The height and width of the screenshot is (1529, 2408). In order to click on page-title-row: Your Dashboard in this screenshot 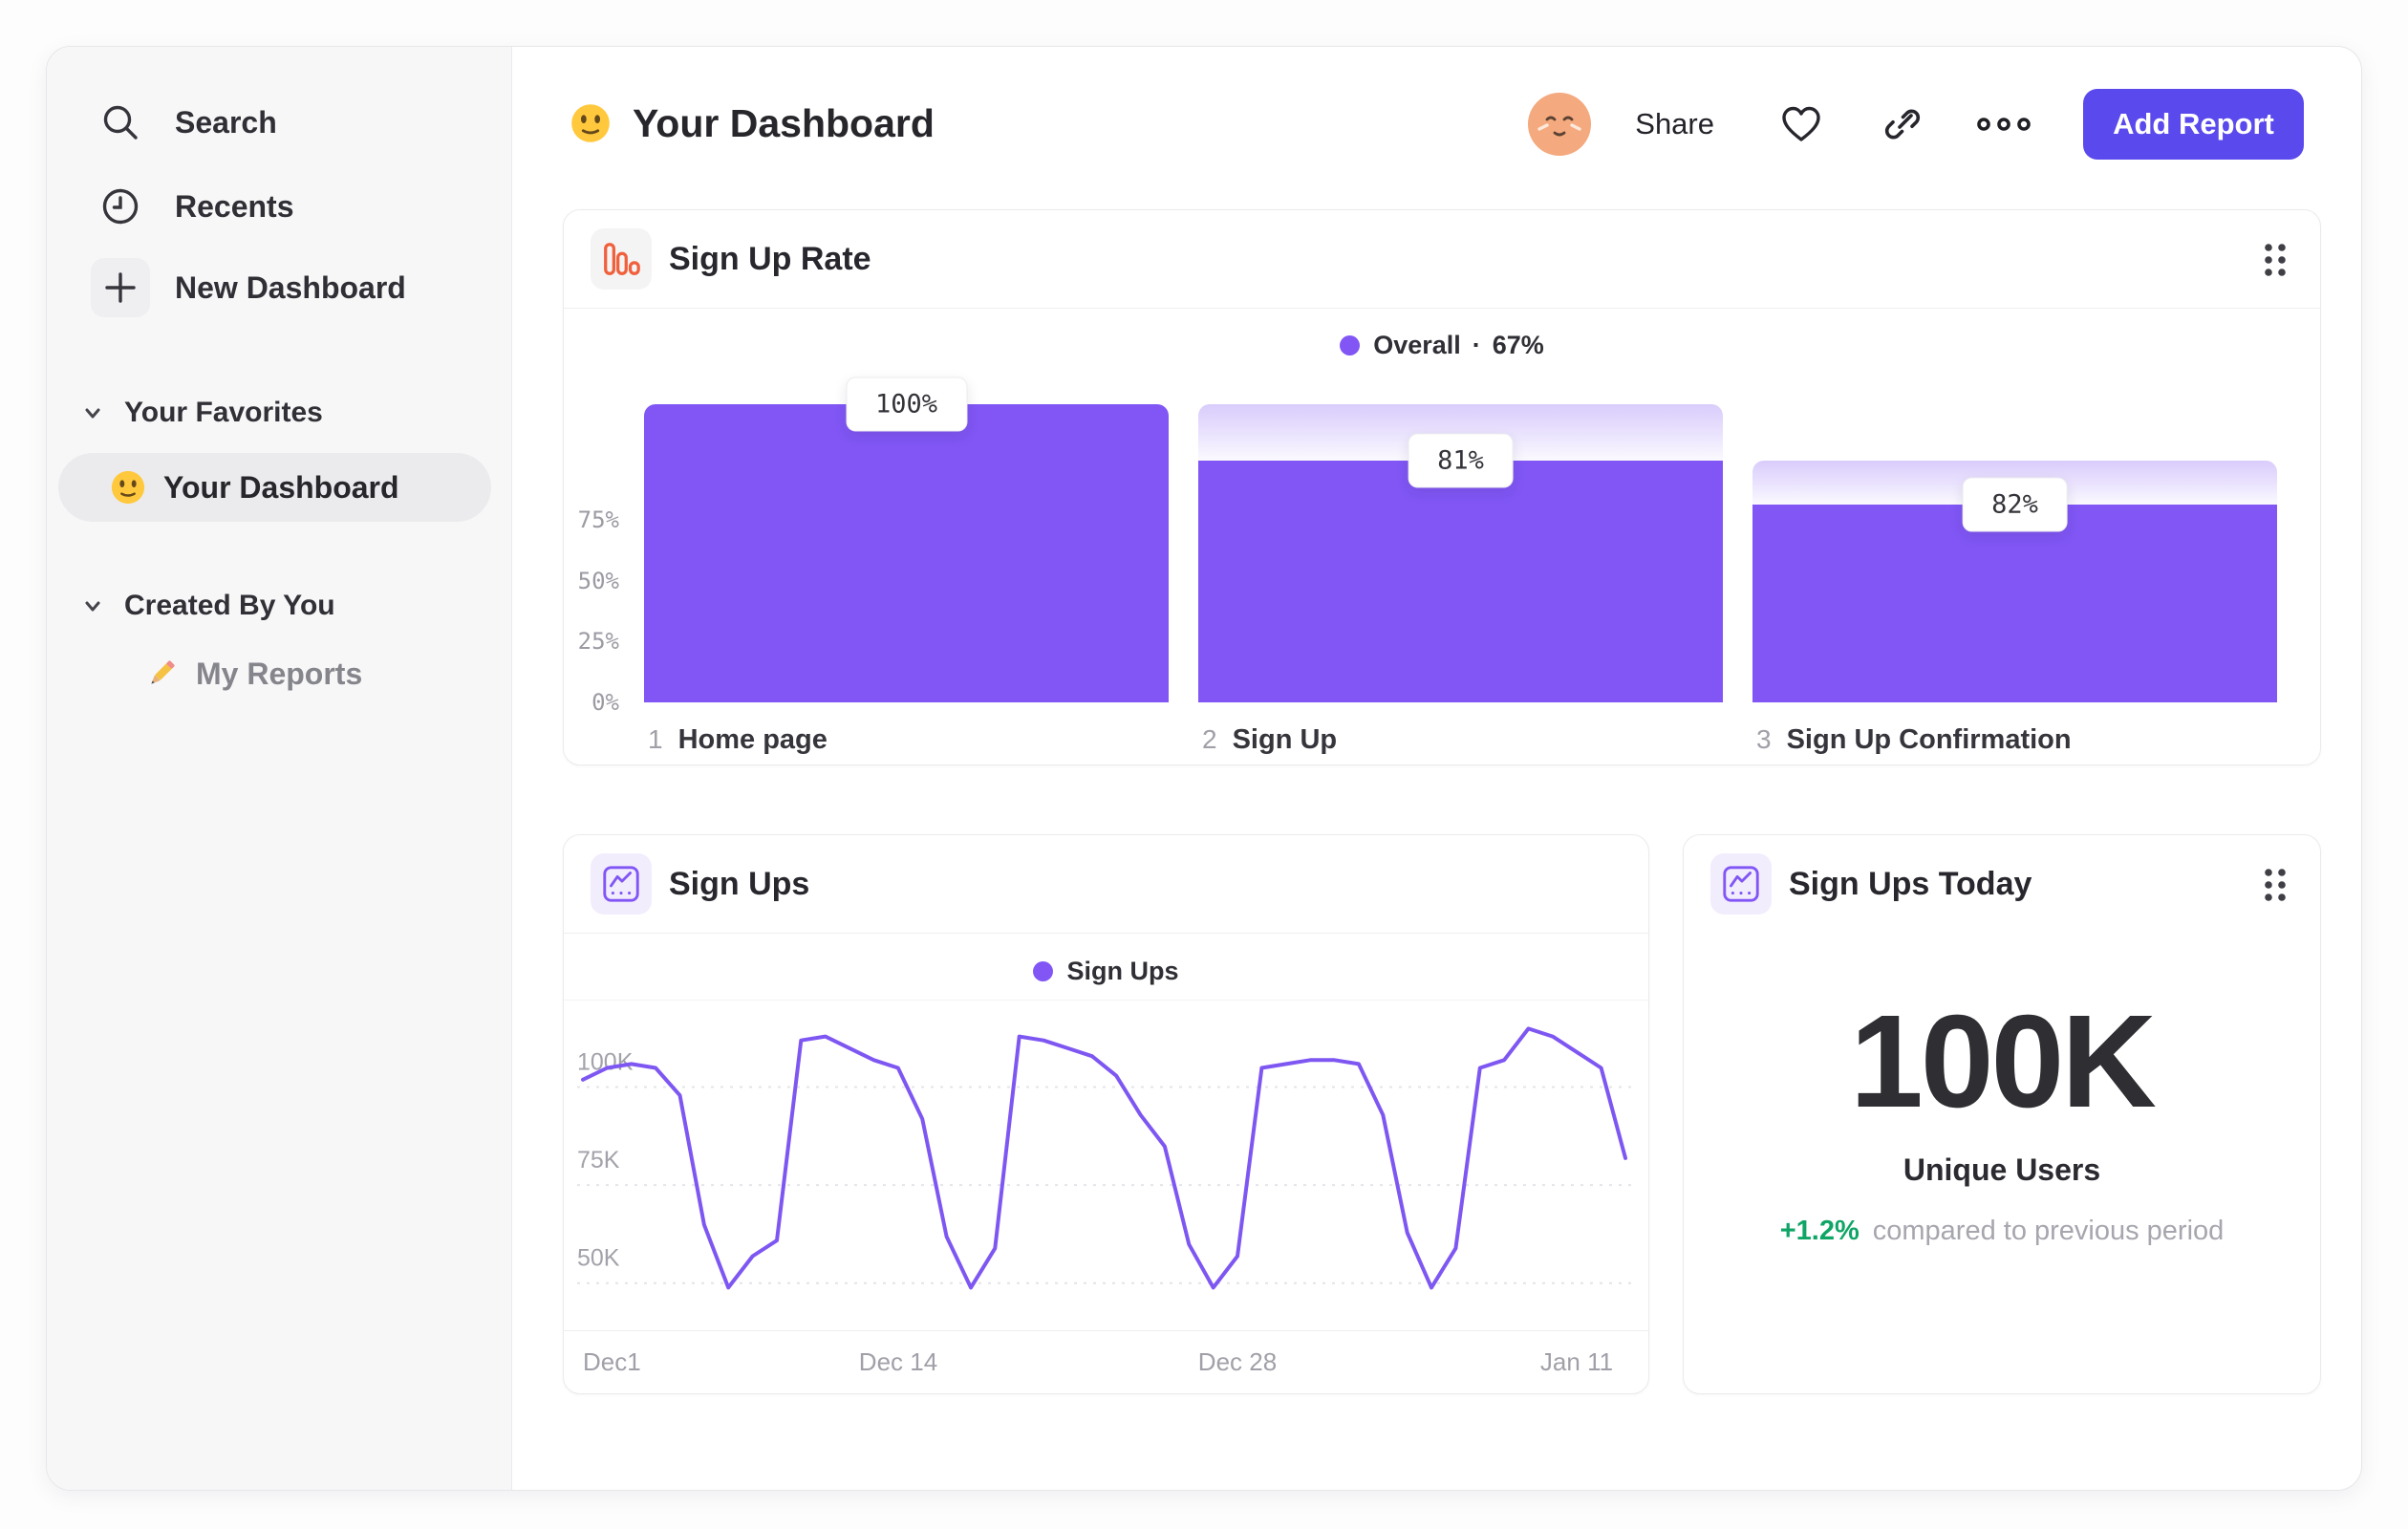, I will do `click(753, 123)`.